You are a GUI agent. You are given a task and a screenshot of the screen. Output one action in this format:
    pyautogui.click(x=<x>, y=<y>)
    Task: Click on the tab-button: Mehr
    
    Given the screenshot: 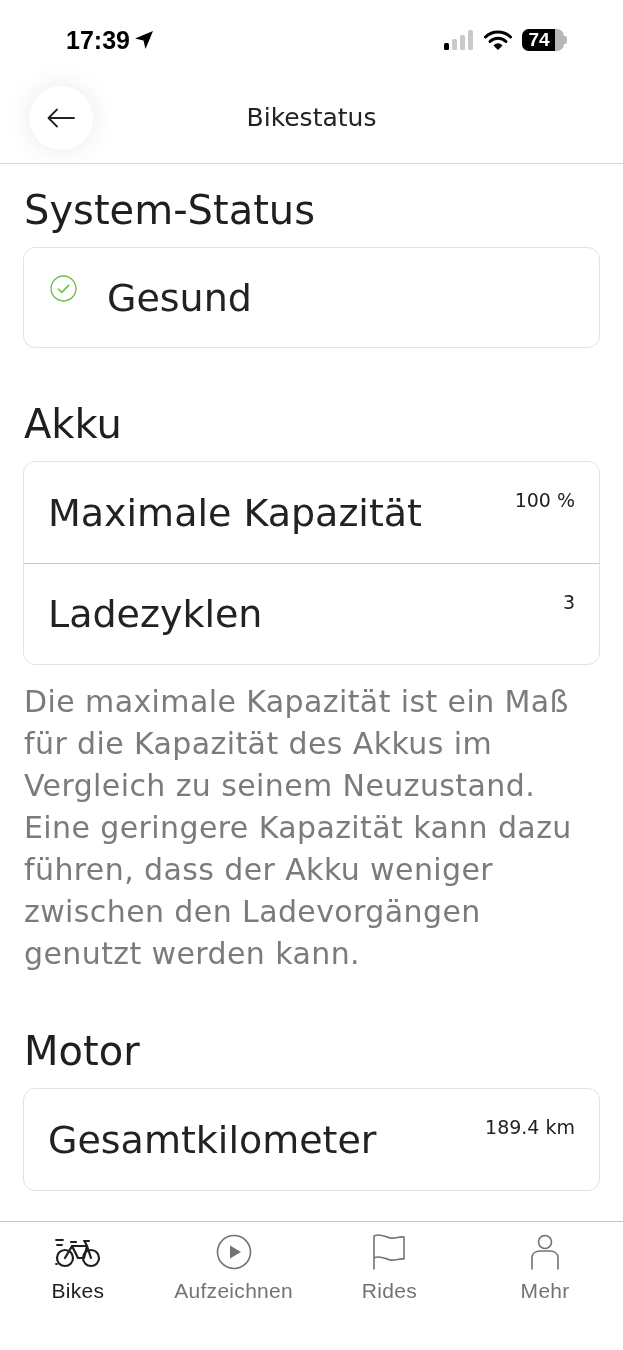 What is the action you would take?
    pyautogui.click(x=545, y=1268)
    